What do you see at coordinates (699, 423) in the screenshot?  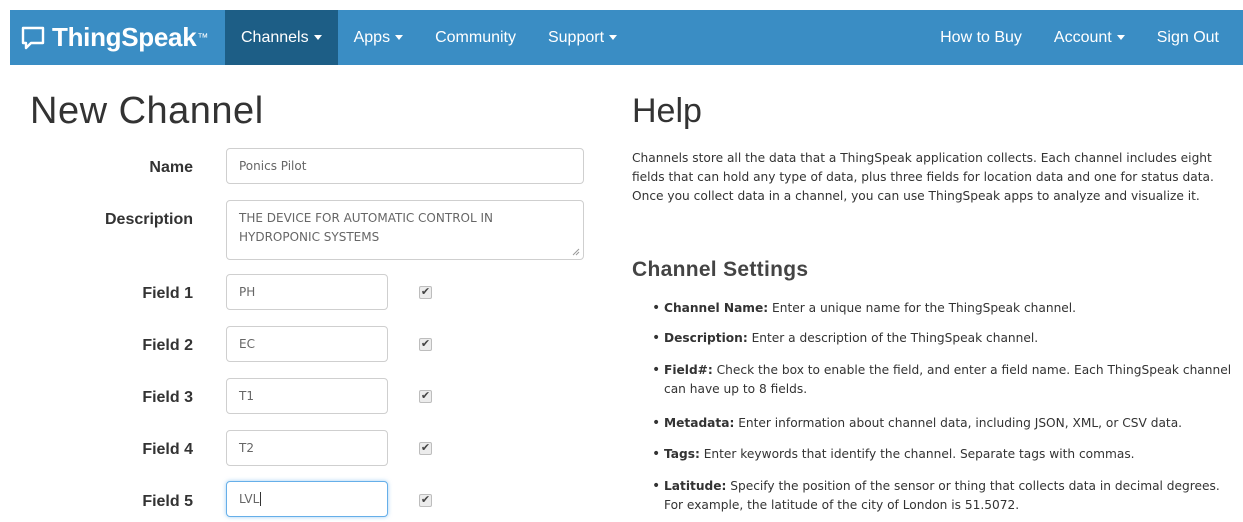 I see `help-item-term: Metadata:` at bounding box center [699, 423].